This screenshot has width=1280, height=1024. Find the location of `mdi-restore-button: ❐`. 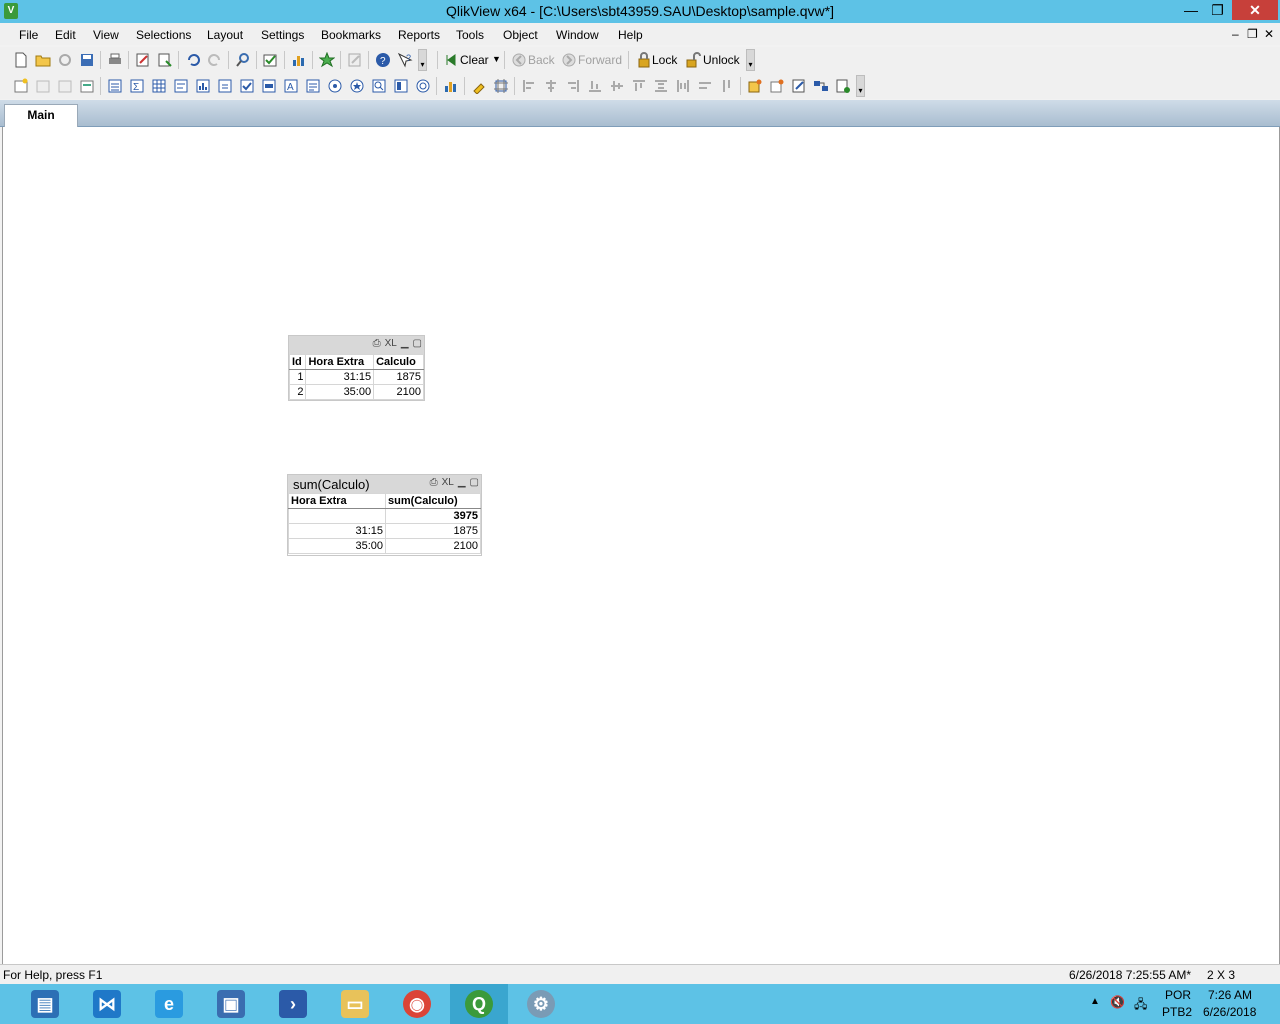

mdi-restore-button: ❐ is located at coordinates (1252, 34).